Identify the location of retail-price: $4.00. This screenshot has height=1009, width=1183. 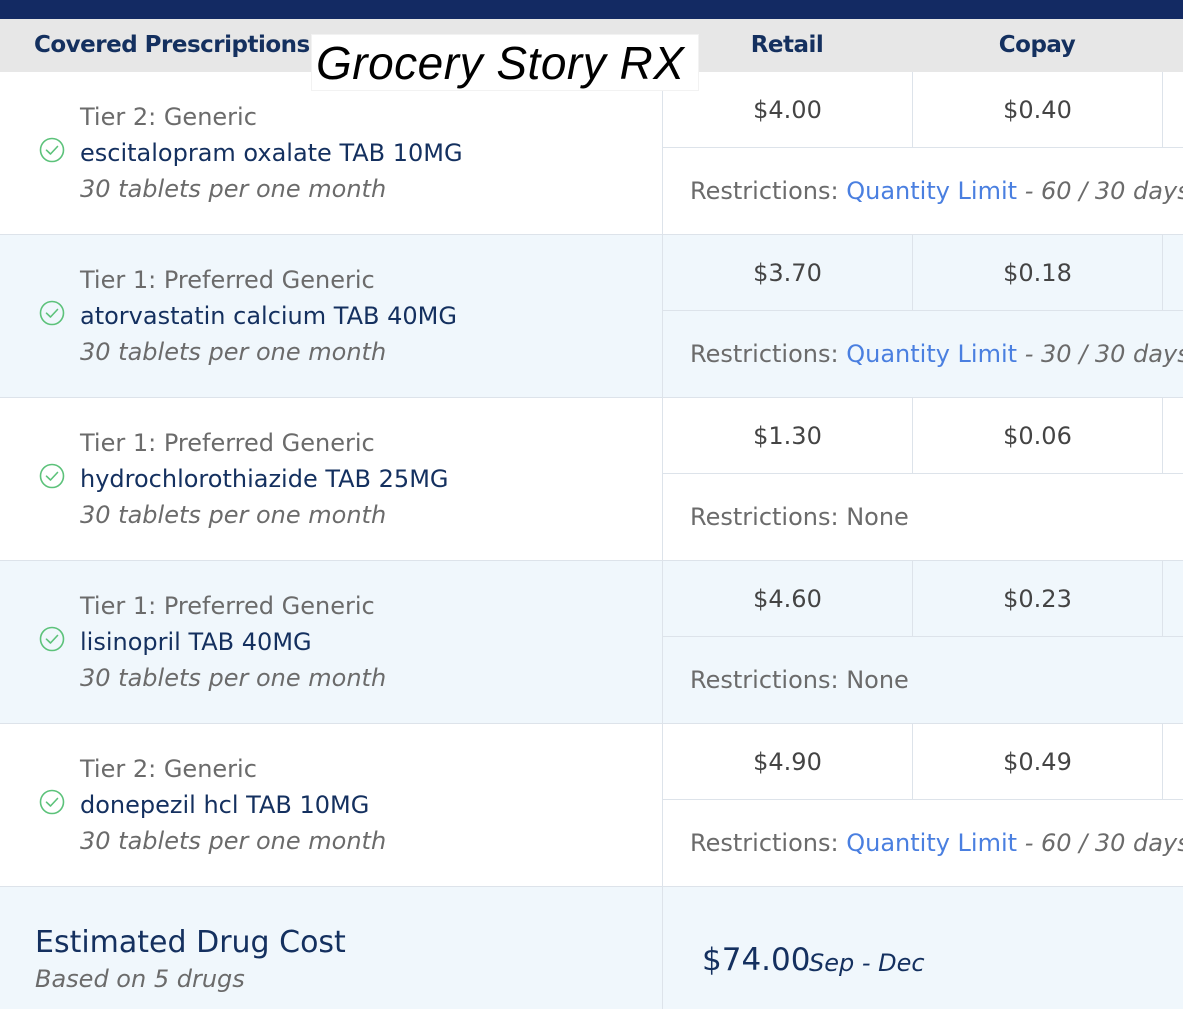
(788, 110).